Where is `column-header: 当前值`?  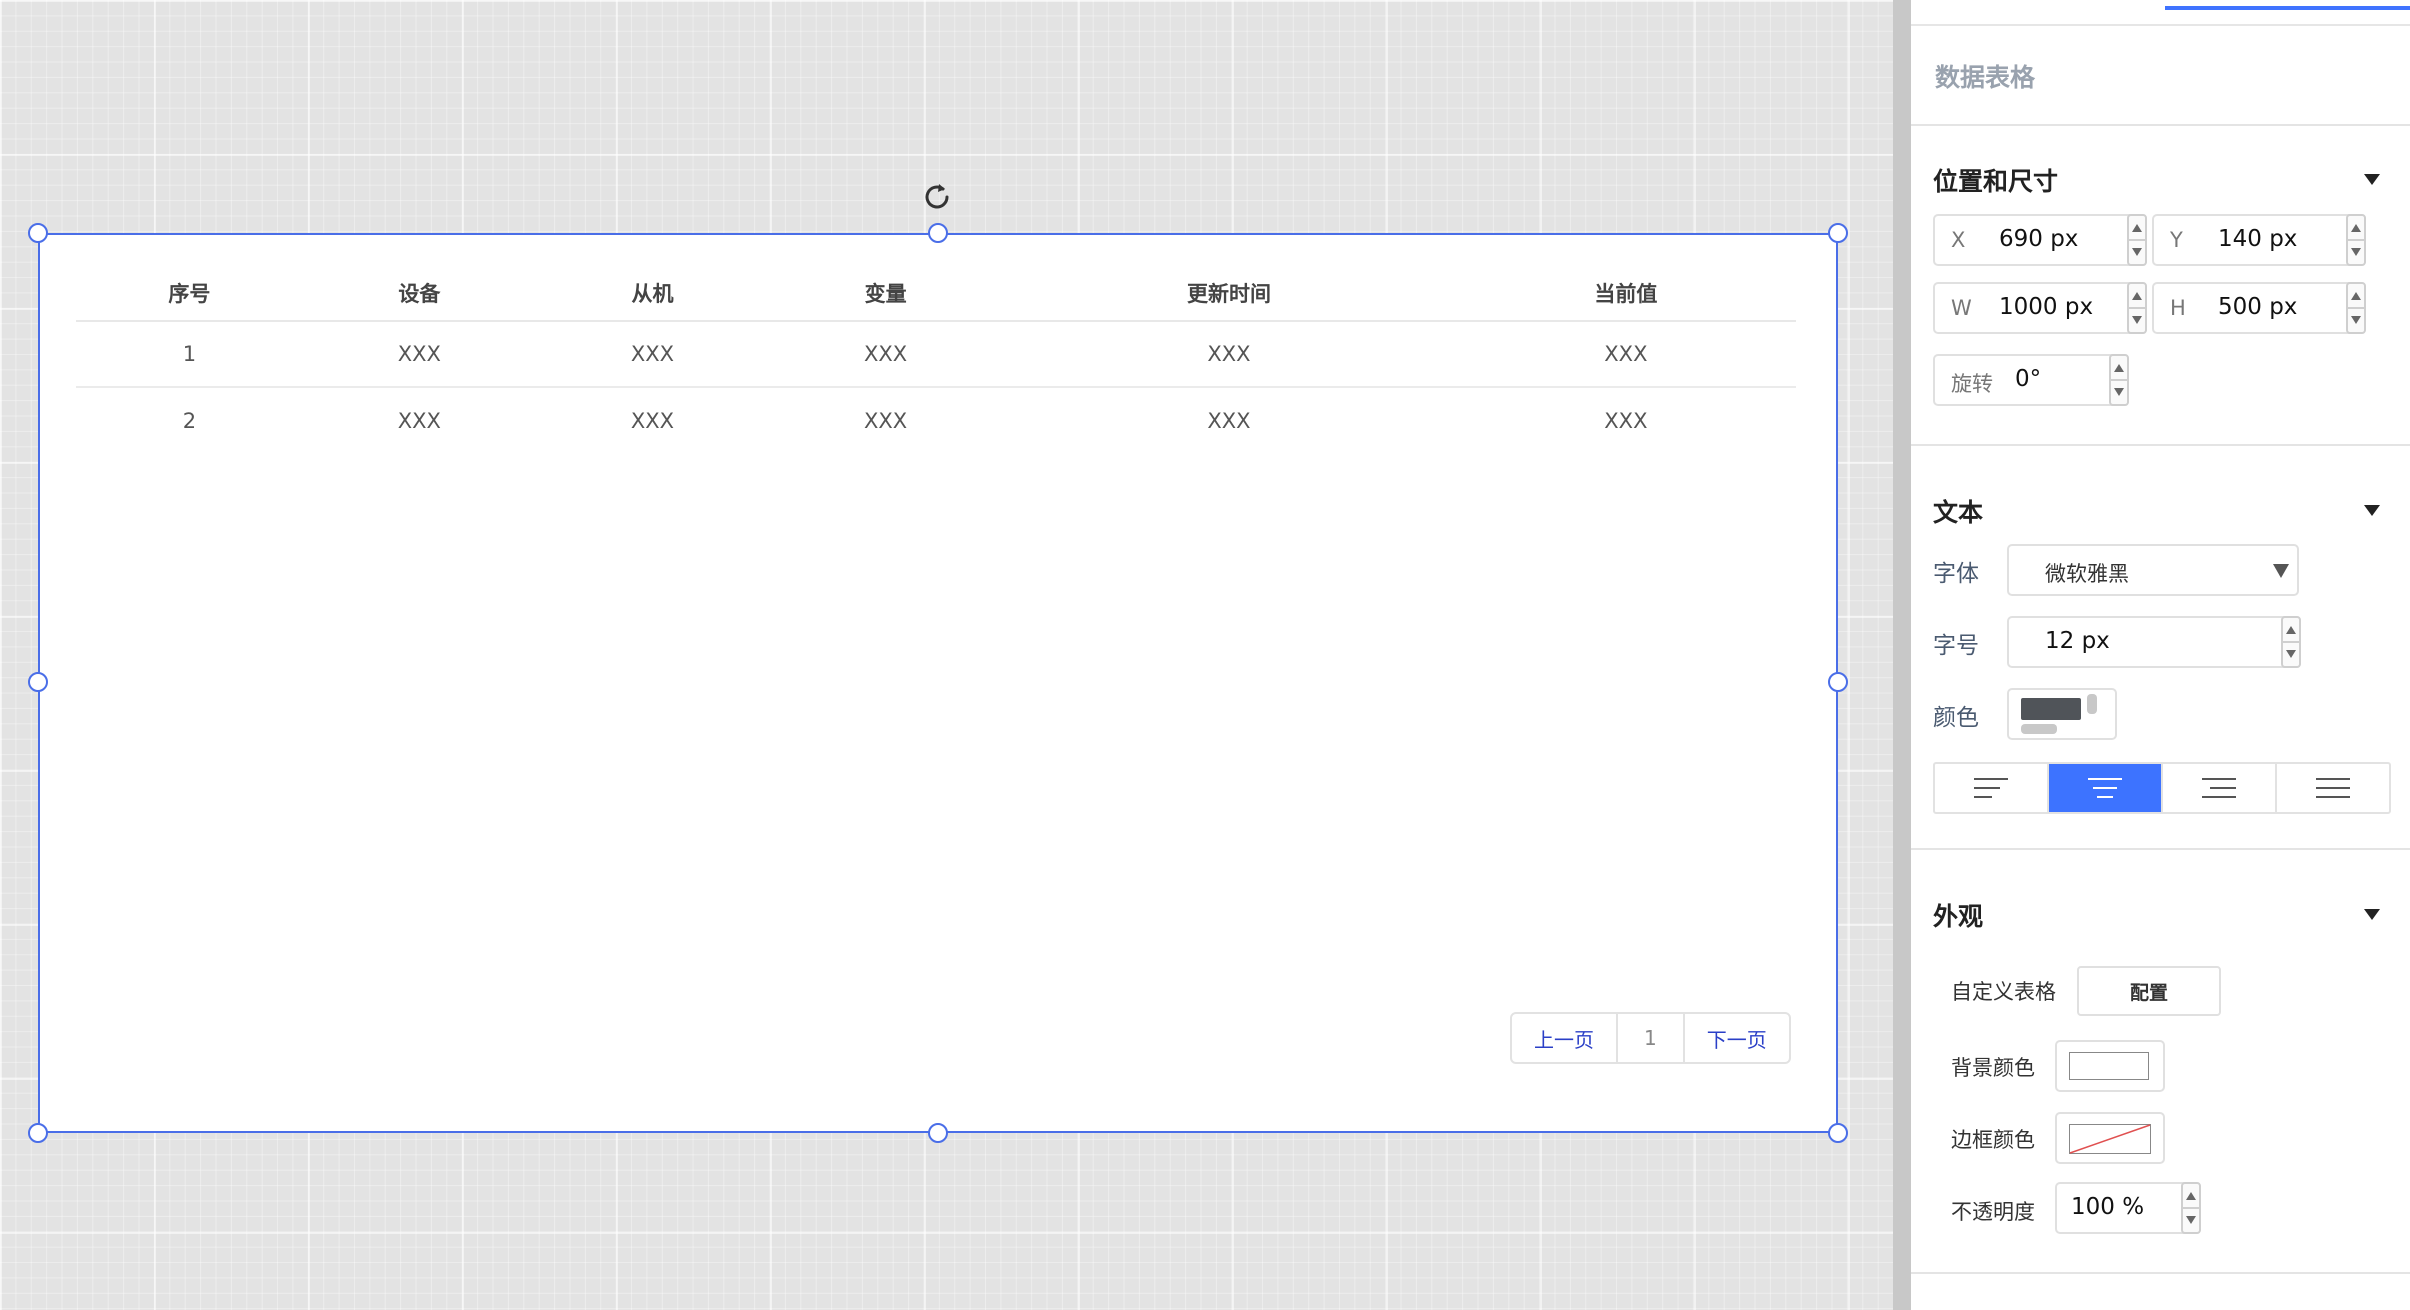 column-header: 当前值 is located at coordinates (1625, 293).